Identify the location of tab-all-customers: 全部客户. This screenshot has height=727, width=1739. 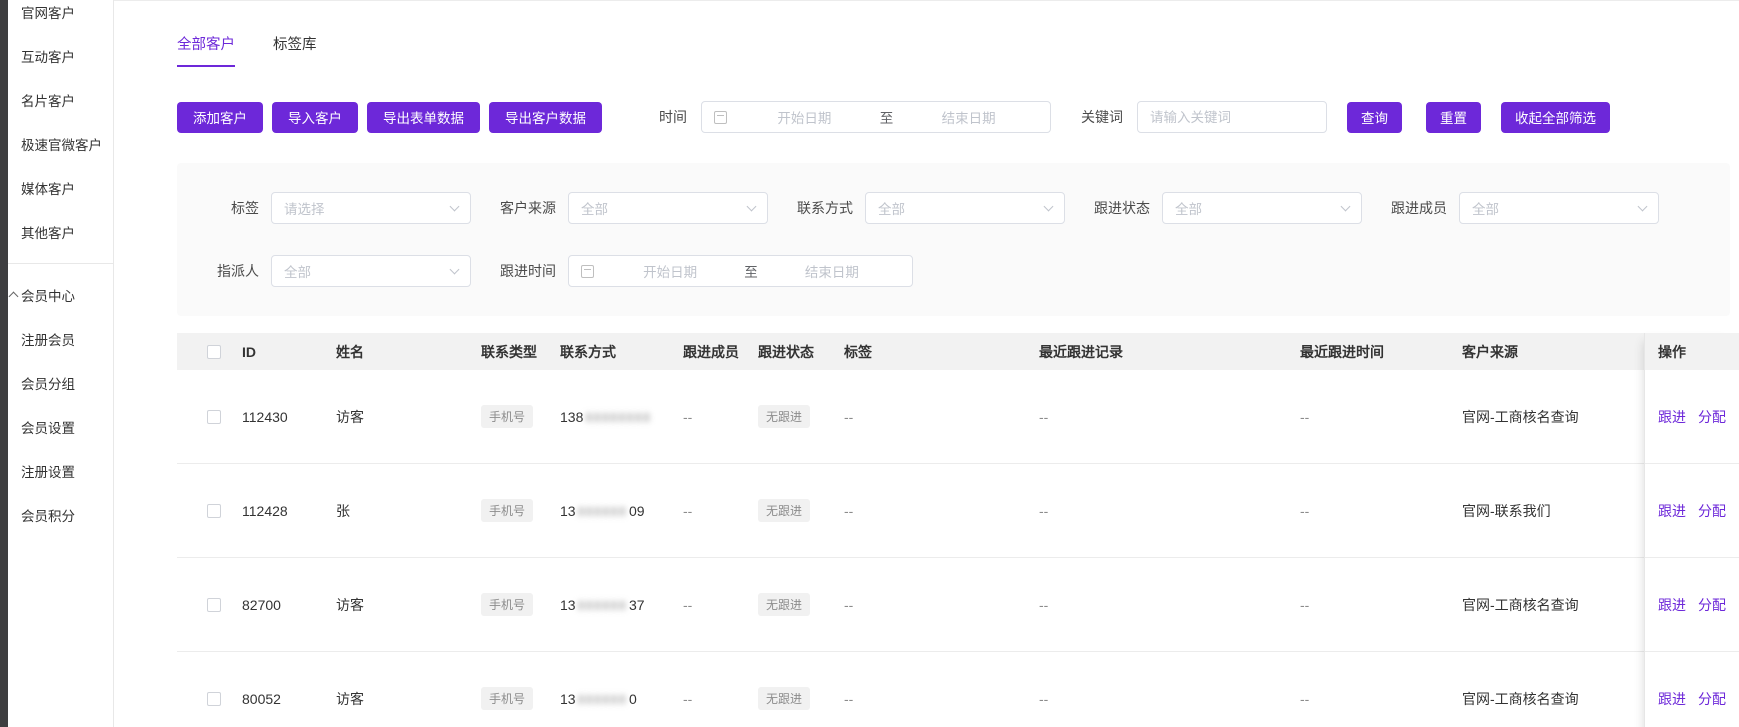
(206, 50).